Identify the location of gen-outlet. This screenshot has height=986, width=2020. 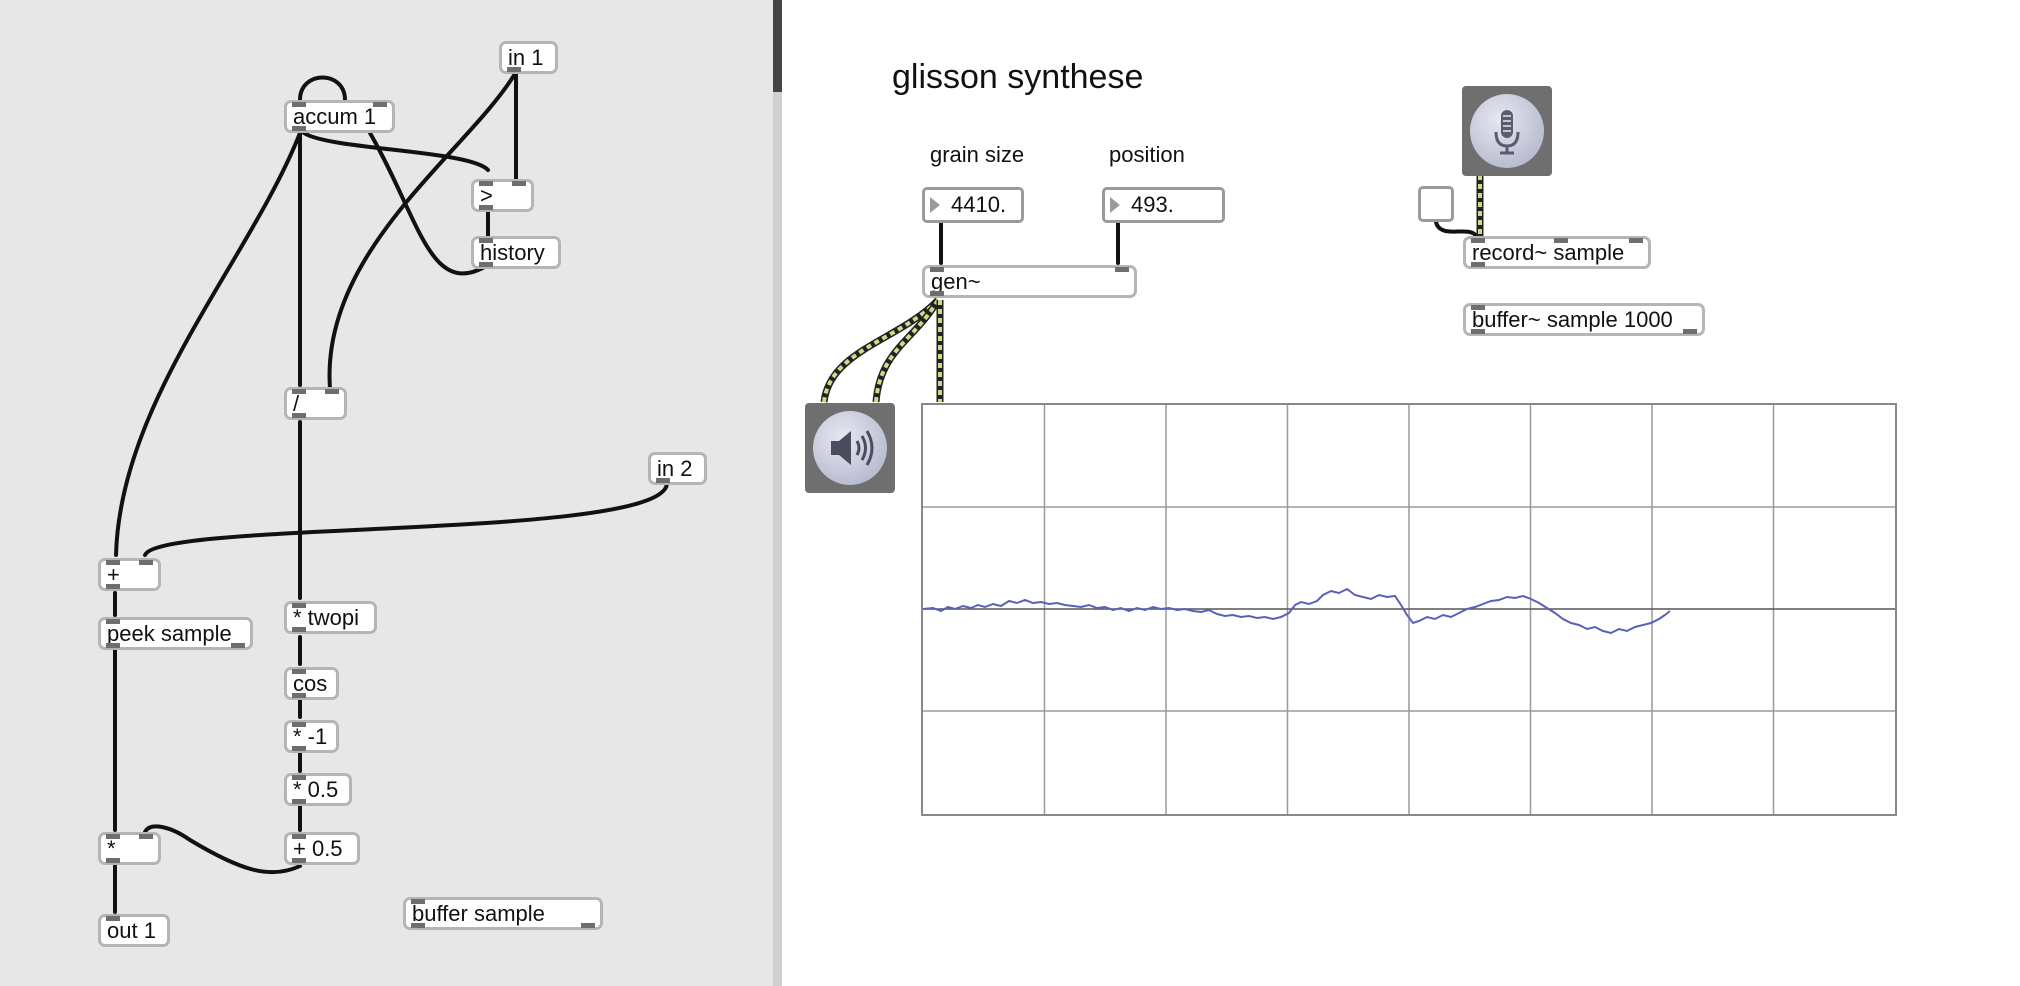
(937, 293).